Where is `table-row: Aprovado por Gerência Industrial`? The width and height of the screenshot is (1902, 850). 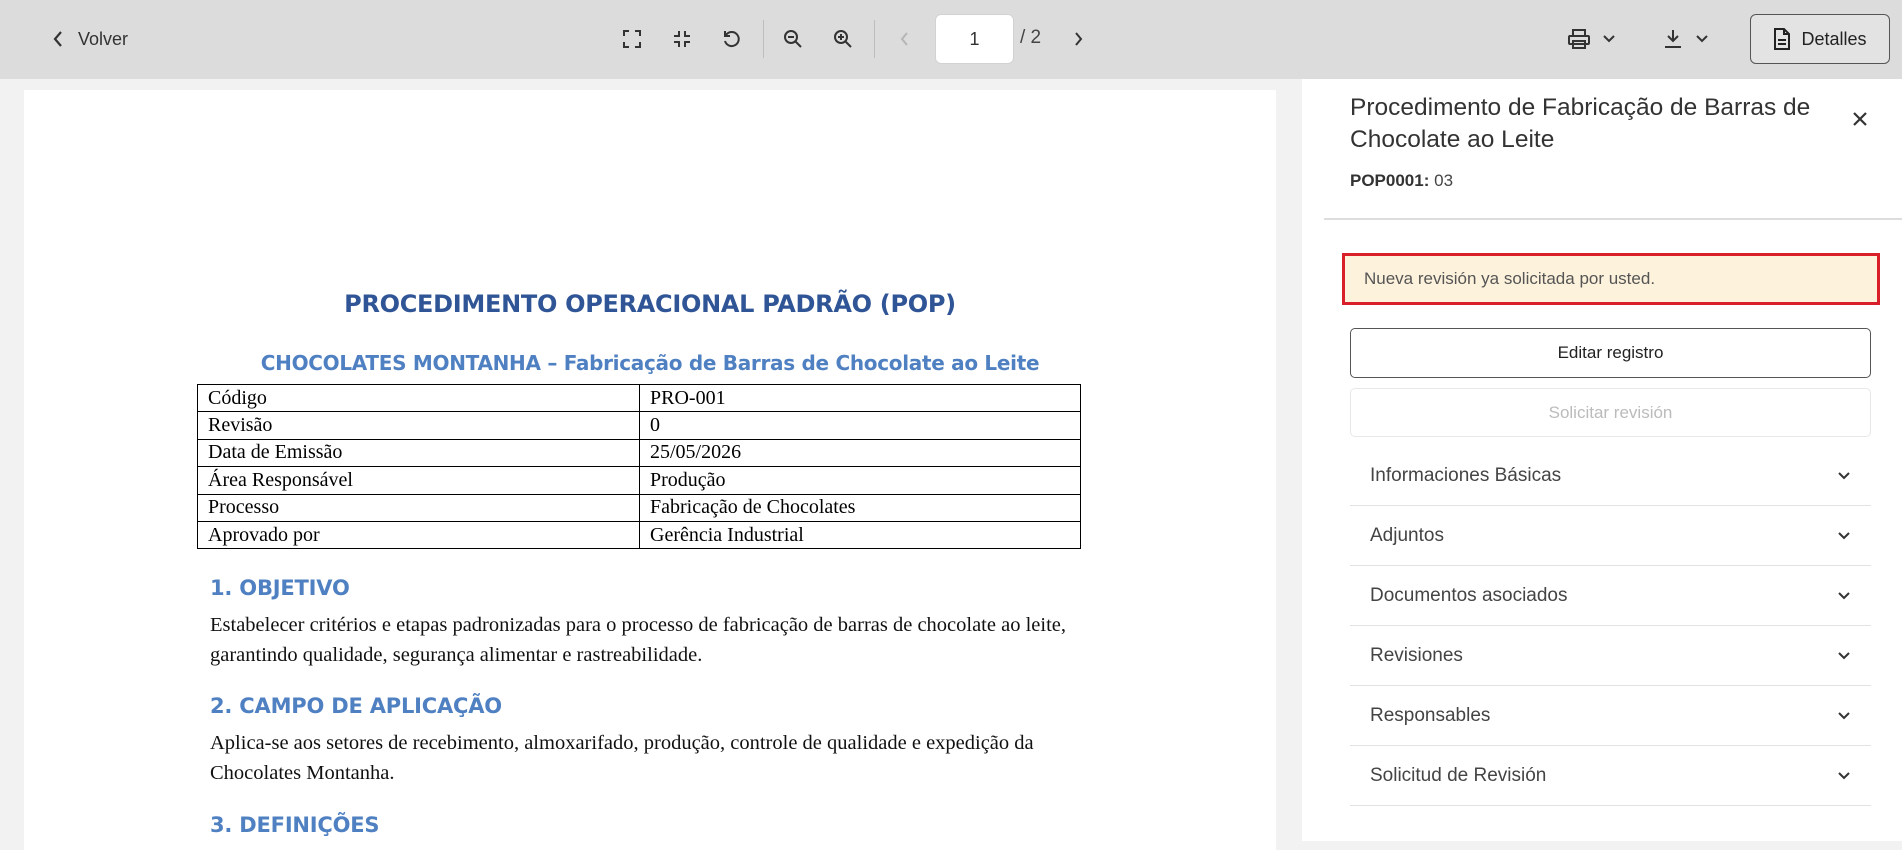
table-row: Aprovado por Gerência Industrial is located at coordinates (639, 535).